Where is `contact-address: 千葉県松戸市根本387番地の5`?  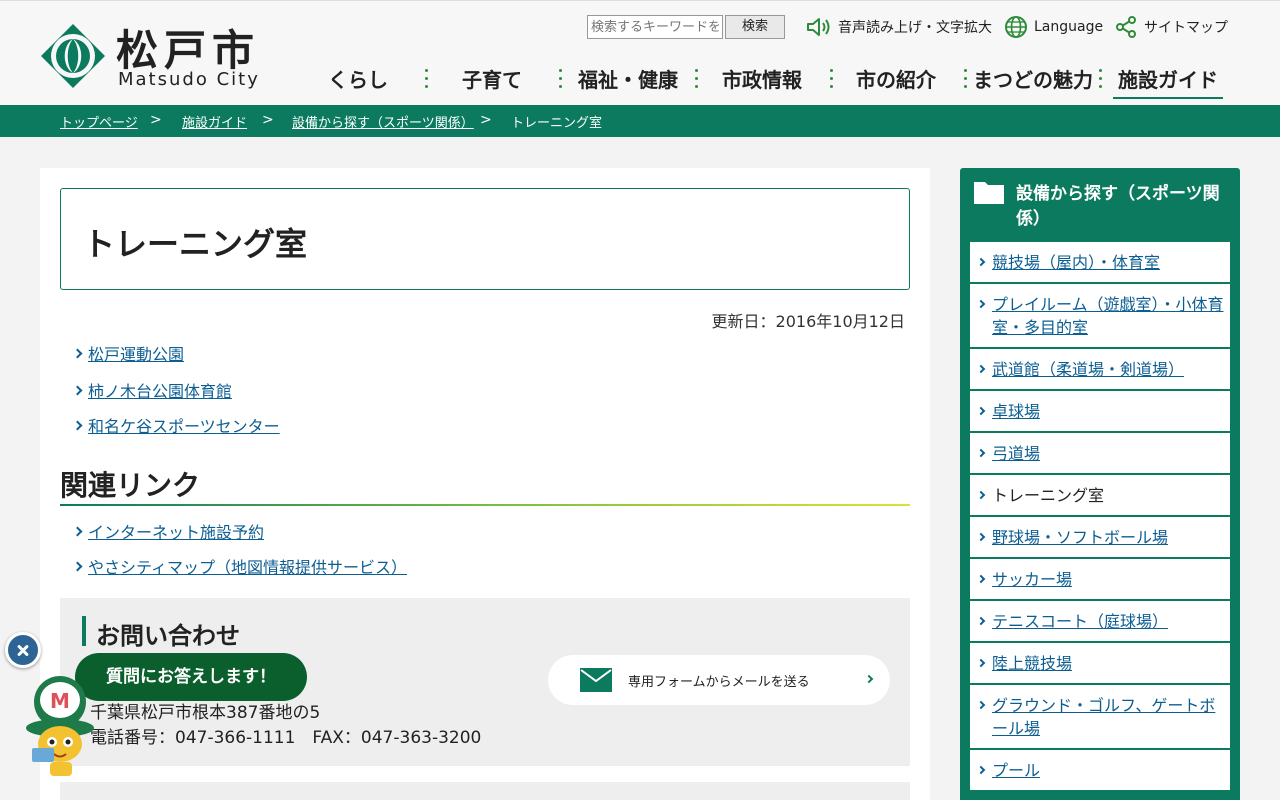 contact-address: 千葉県松戸市根本387番地の5 is located at coordinates (205, 713).